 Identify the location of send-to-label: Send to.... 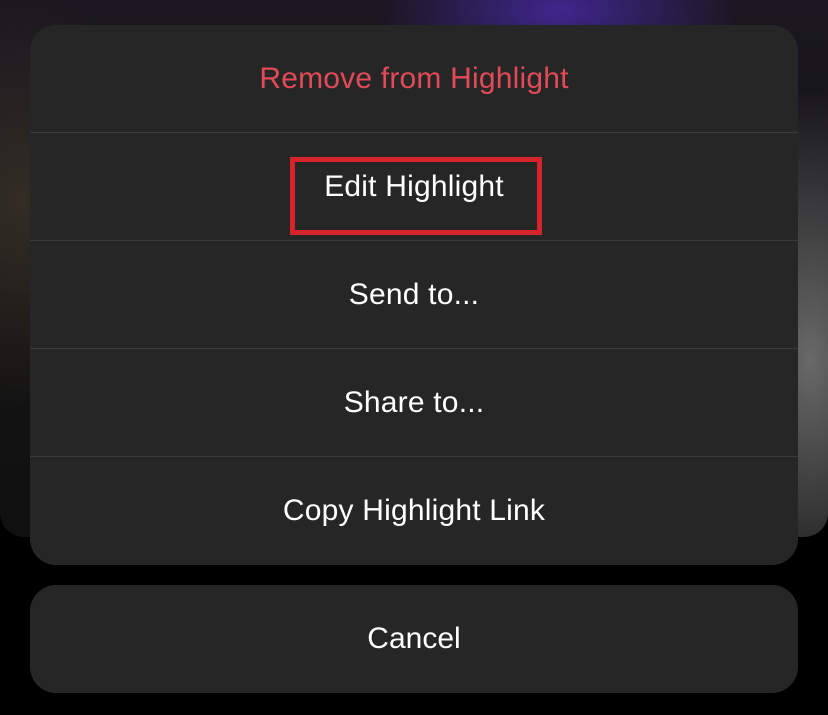
(414, 294).